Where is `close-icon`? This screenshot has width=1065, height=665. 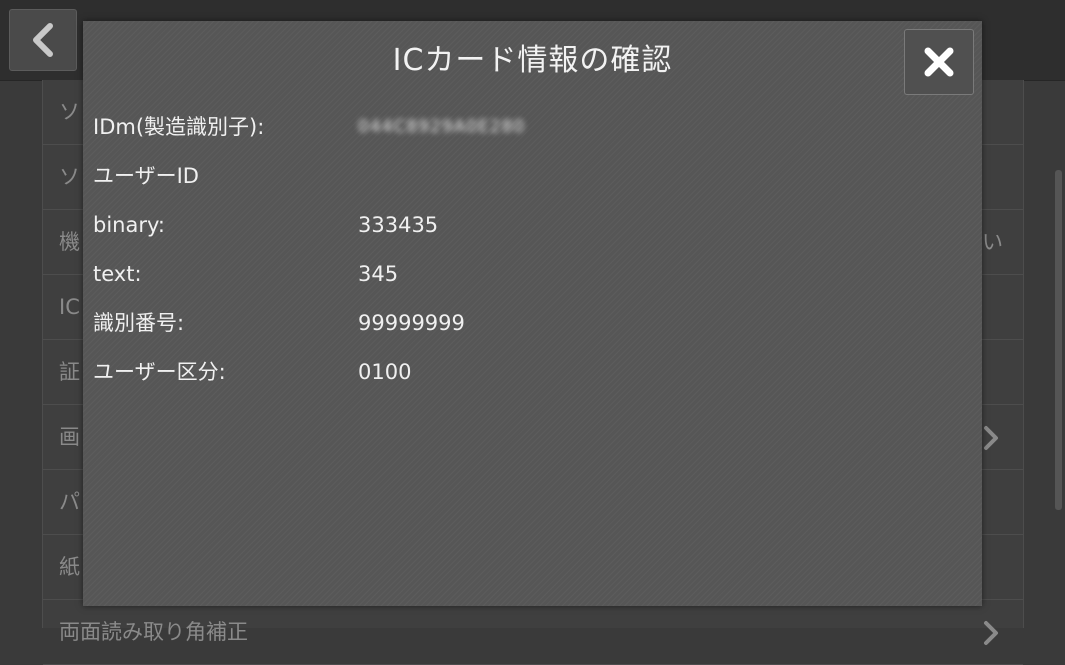
close-icon is located at coordinates (939, 62).